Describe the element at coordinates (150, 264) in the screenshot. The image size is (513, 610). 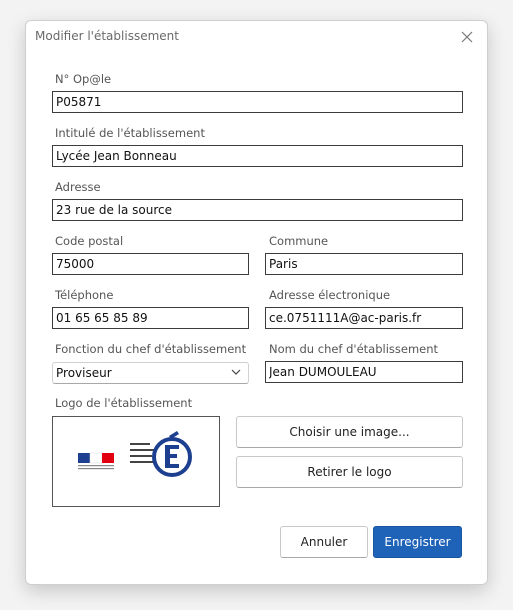
I see `postal-code-input` at that location.